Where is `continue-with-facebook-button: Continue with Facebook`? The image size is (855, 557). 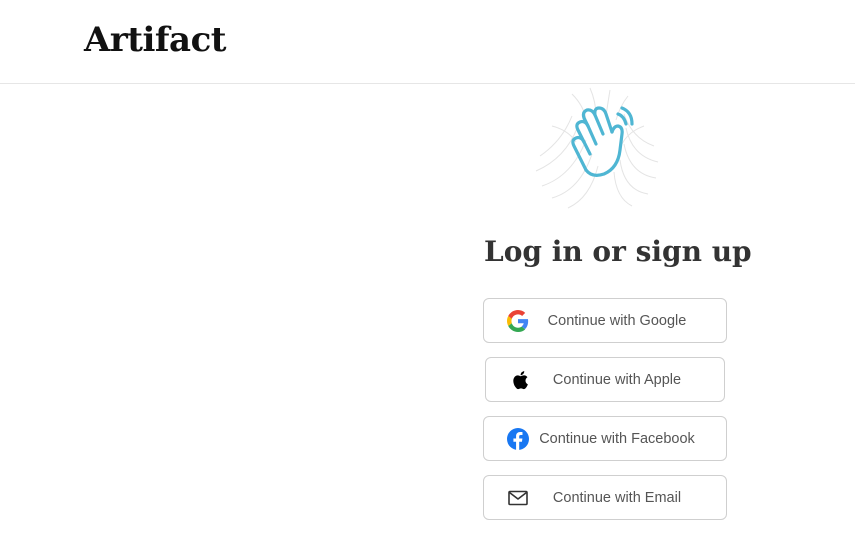
continue-with-facebook-button: Continue with Facebook is located at coordinates (605, 438).